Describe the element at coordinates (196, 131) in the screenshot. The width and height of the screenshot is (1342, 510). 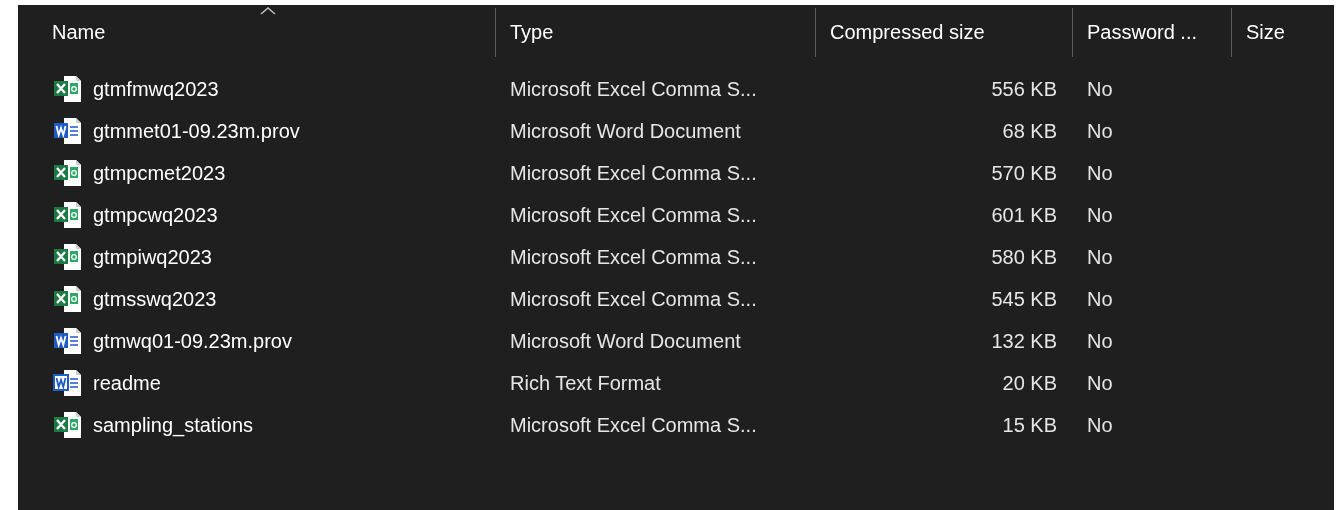
I see `file-name: gtmmet01-09.23m.prov` at that location.